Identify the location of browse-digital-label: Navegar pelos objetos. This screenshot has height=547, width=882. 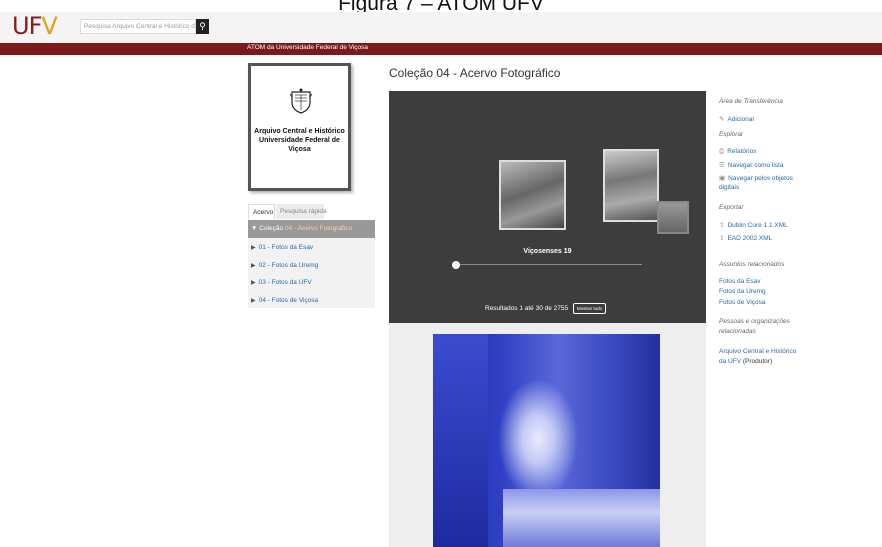
(760, 178).